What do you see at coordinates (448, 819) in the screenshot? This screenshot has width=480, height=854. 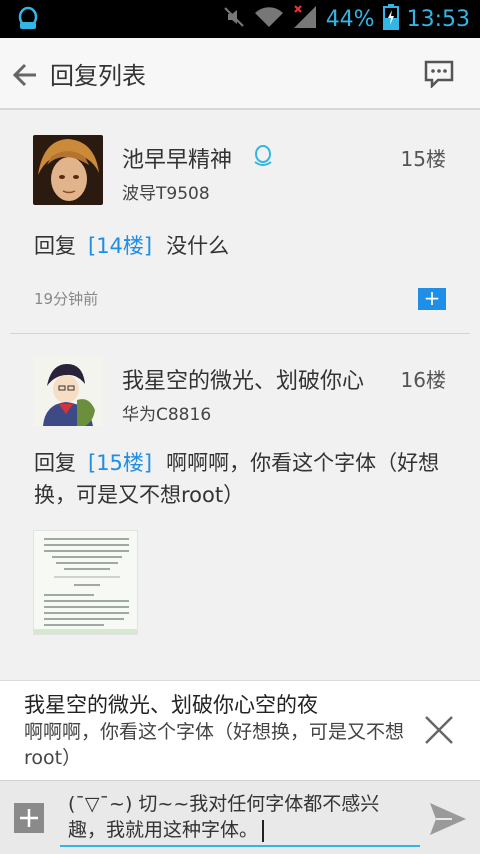 I see `send-icon` at bounding box center [448, 819].